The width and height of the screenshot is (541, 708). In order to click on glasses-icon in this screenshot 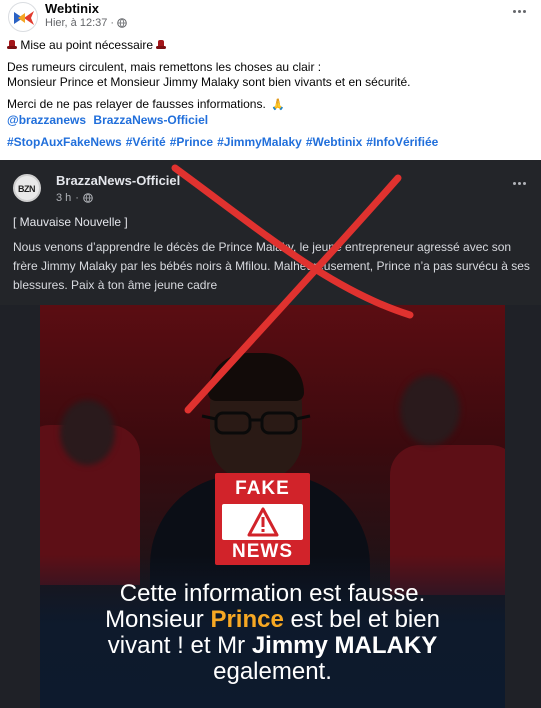, I will do `click(256, 423)`.